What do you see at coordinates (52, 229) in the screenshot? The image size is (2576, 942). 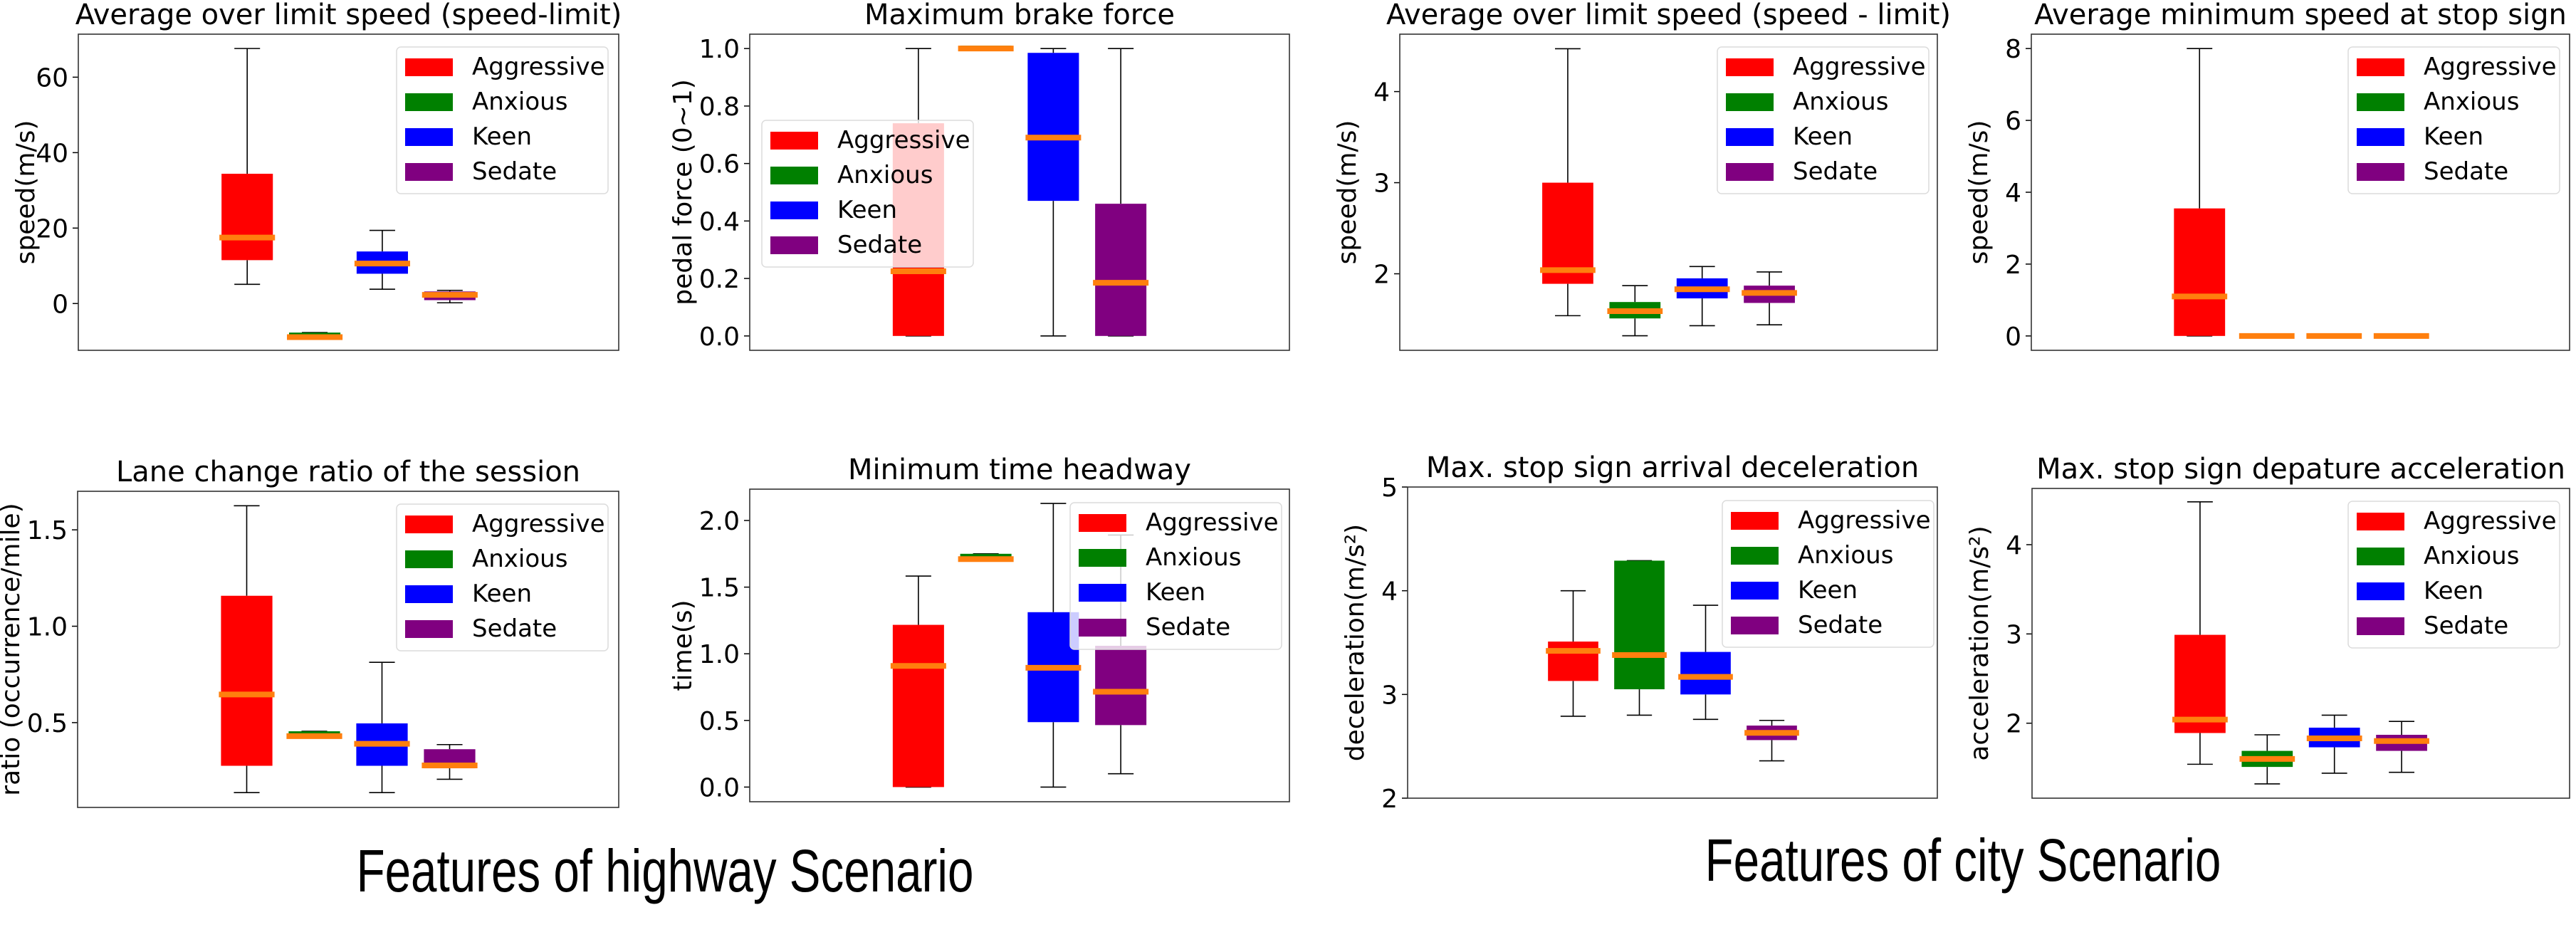 I see `plot-1-ytick-label: 20` at bounding box center [52, 229].